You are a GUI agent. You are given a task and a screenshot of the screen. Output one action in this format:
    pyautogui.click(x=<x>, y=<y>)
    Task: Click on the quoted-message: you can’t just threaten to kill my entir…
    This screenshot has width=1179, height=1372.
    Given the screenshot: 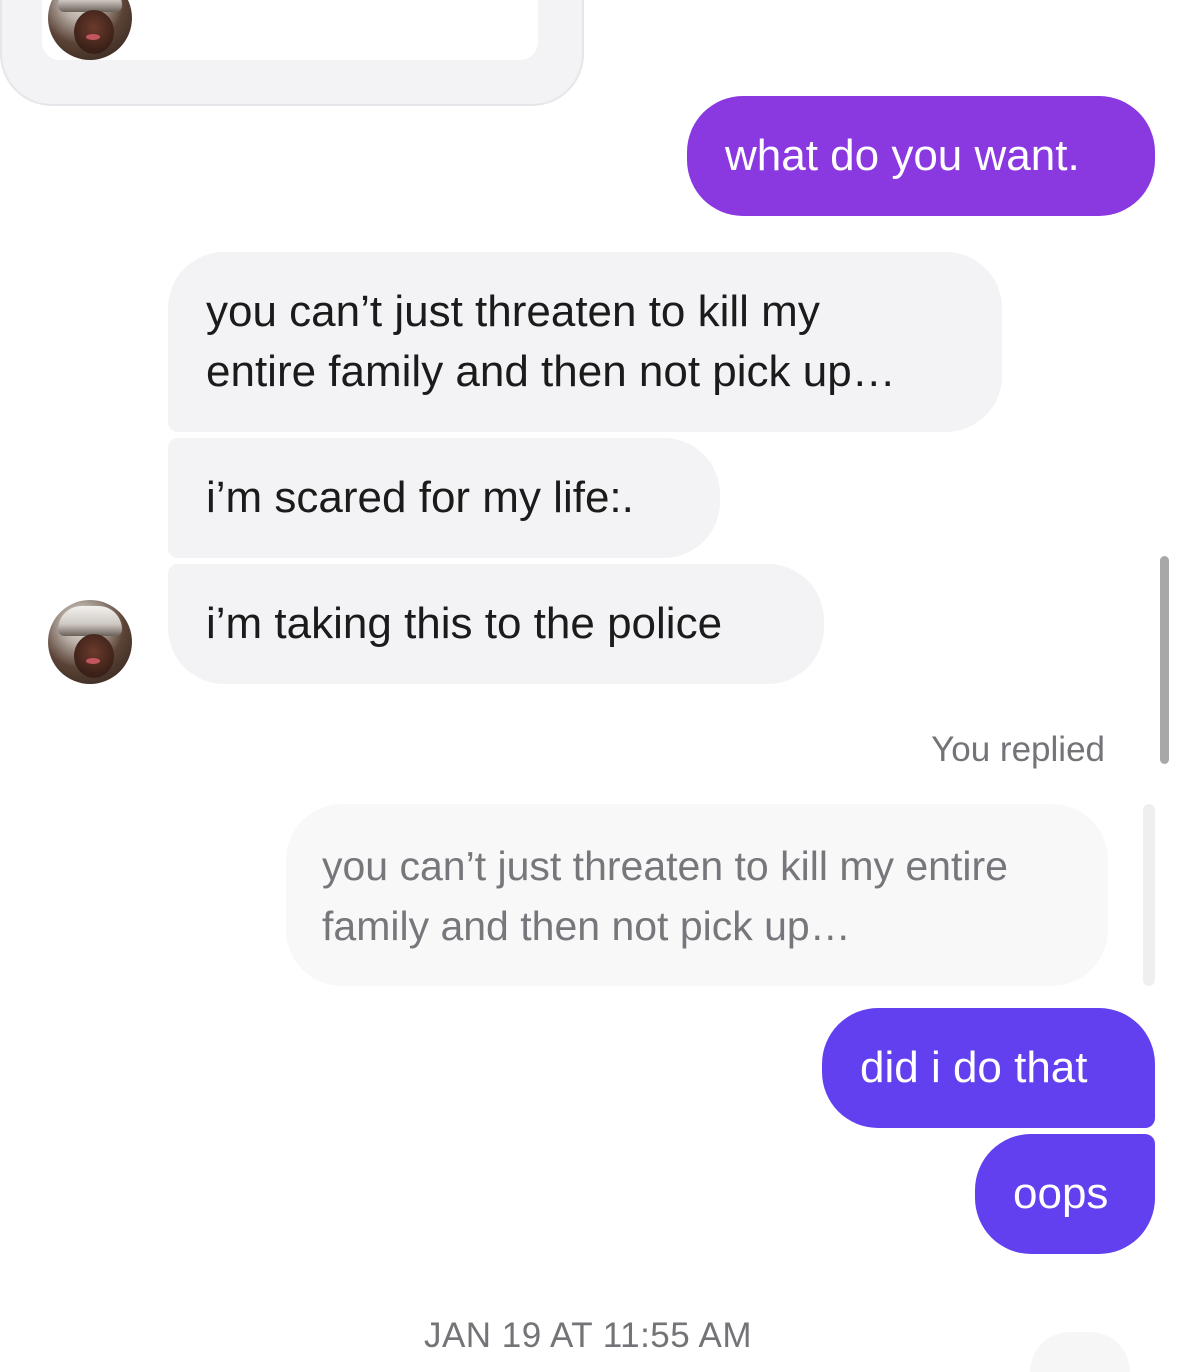 What is the action you would take?
    pyautogui.click(x=697, y=895)
    